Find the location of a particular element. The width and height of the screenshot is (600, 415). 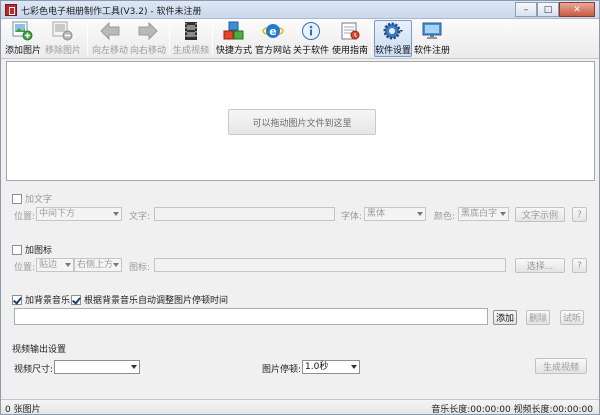

remove-image-label: 移除图片 is located at coordinates (62, 51).